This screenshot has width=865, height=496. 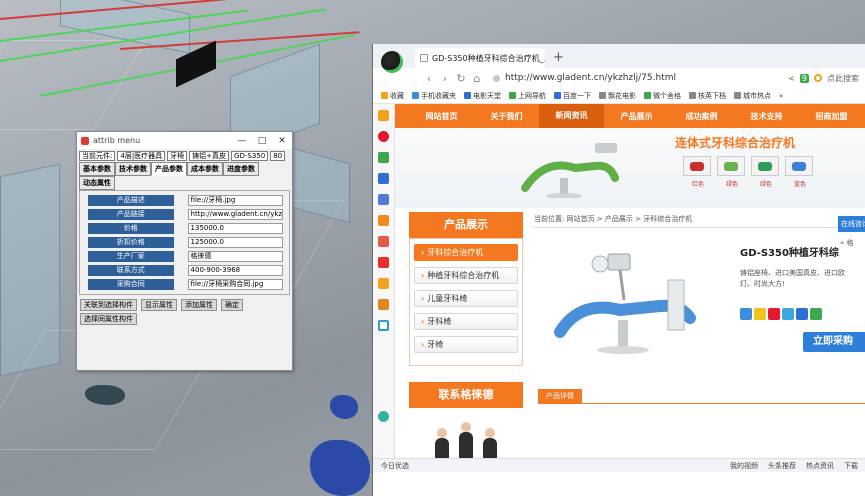 I want to click on site-nav-item: 关于我们, so click(x=506, y=116).